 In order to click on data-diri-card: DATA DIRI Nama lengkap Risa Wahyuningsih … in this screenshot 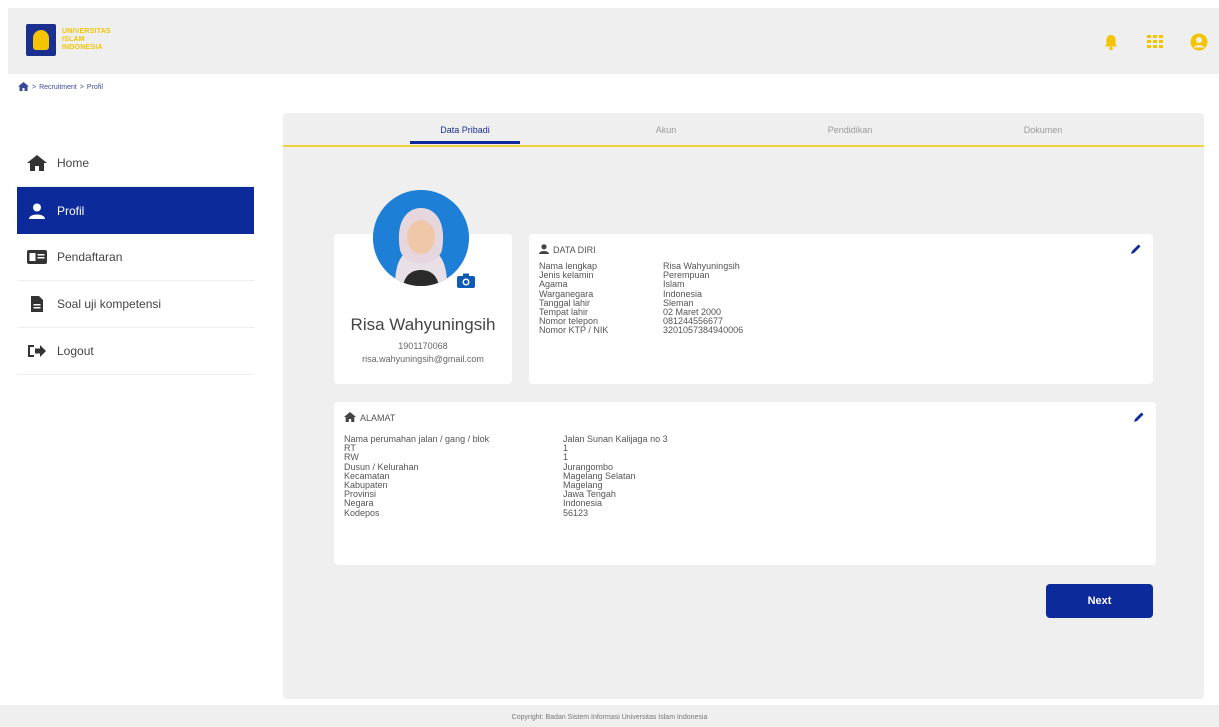, I will do `click(841, 309)`.